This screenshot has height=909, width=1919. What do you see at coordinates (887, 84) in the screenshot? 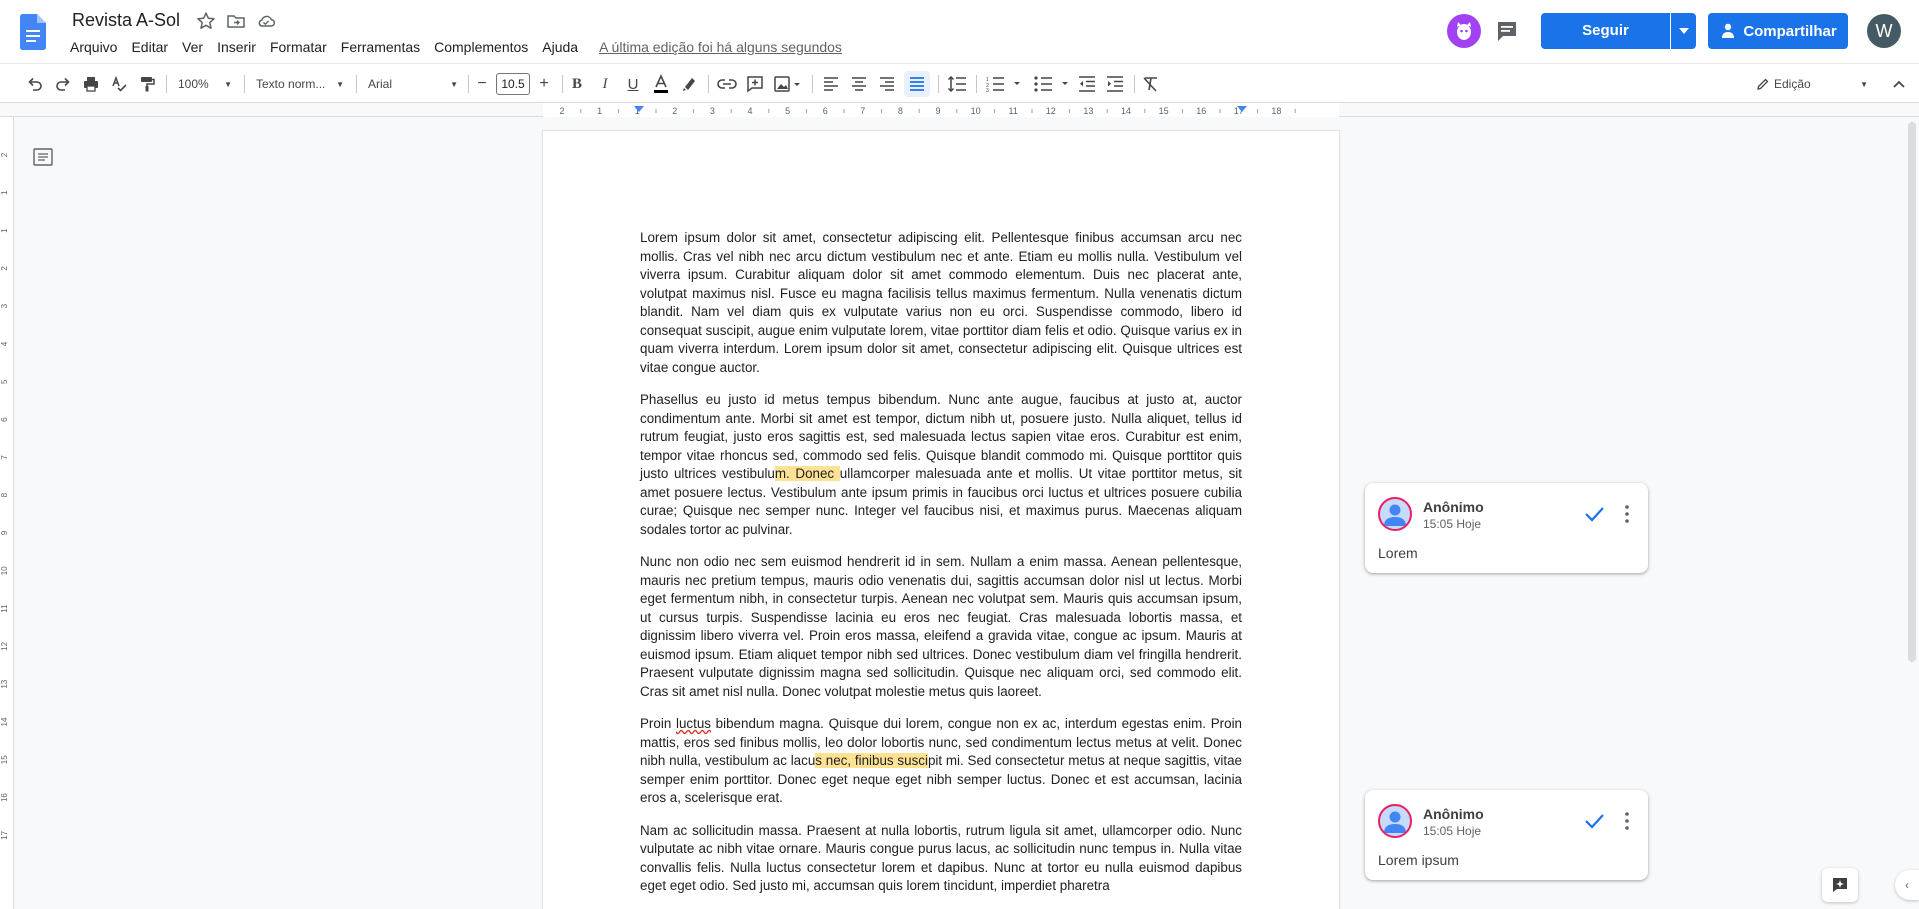
I see `align-right-icon` at bounding box center [887, 84].